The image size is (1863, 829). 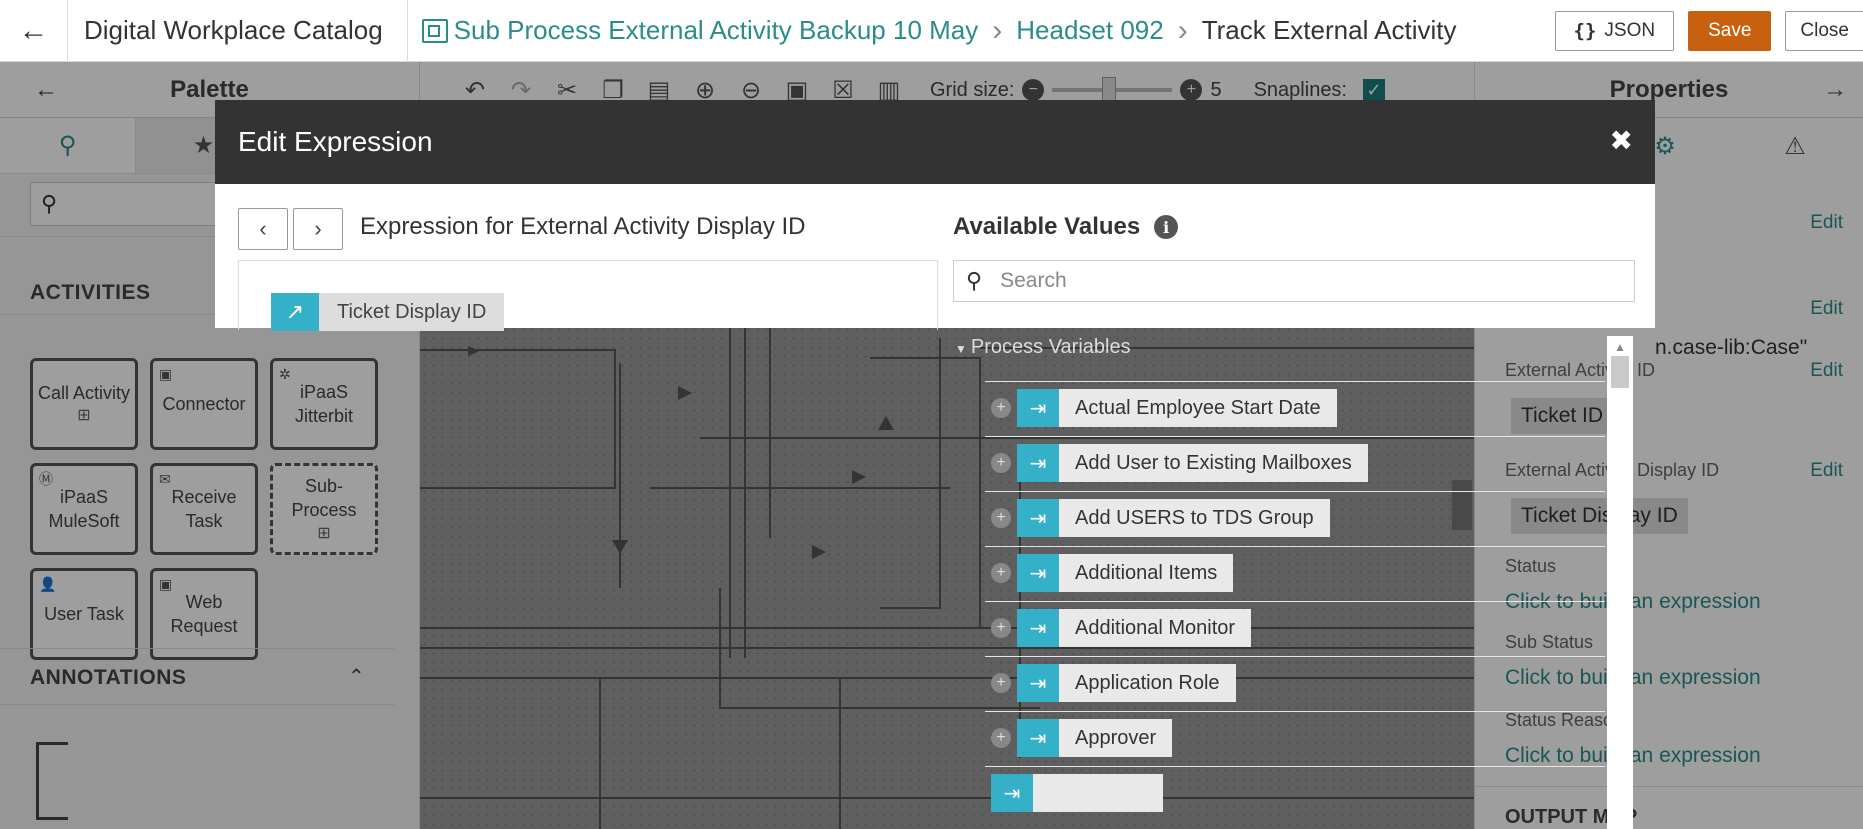 I want to click on available-values-label: Available Values, so click(x=1047, y=226).